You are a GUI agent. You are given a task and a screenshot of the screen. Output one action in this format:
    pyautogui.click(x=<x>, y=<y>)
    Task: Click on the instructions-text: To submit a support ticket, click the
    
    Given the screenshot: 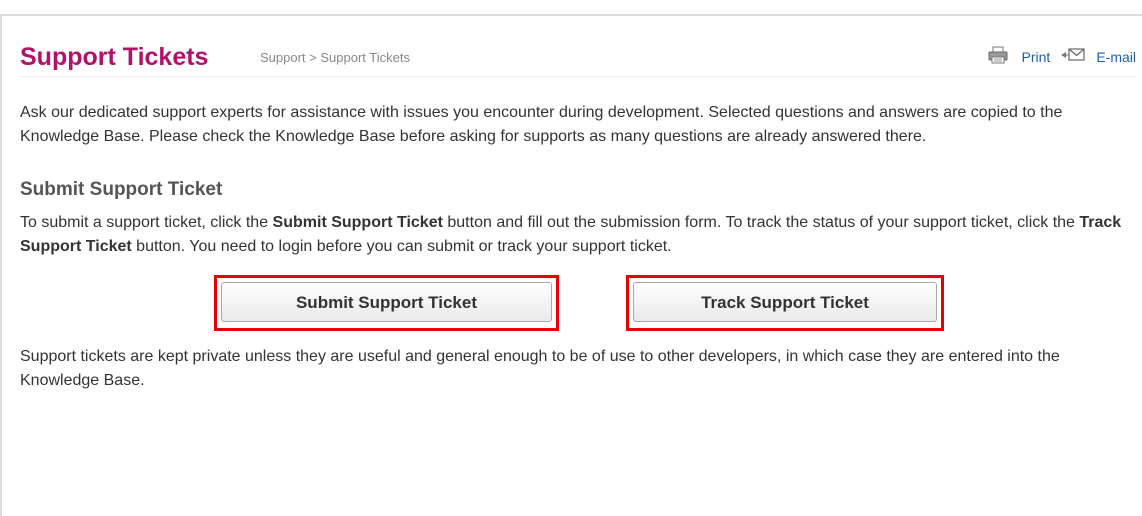 What is the action you would take?
    pyautogui.click(x=146, y=222)
    